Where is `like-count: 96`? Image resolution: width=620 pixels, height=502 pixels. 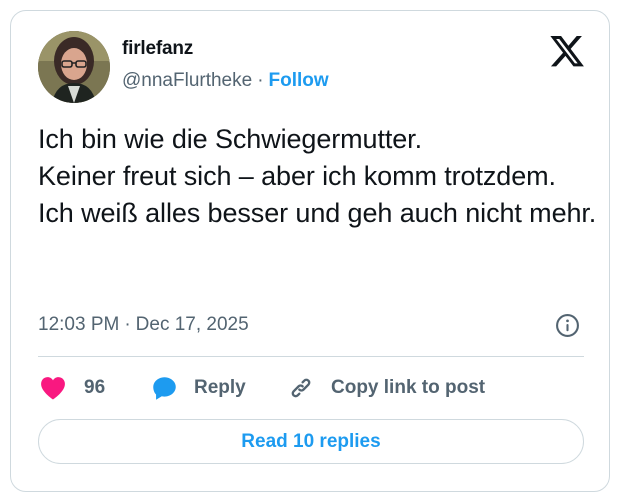
like-count: 96 is located at coordinates (95, 387).